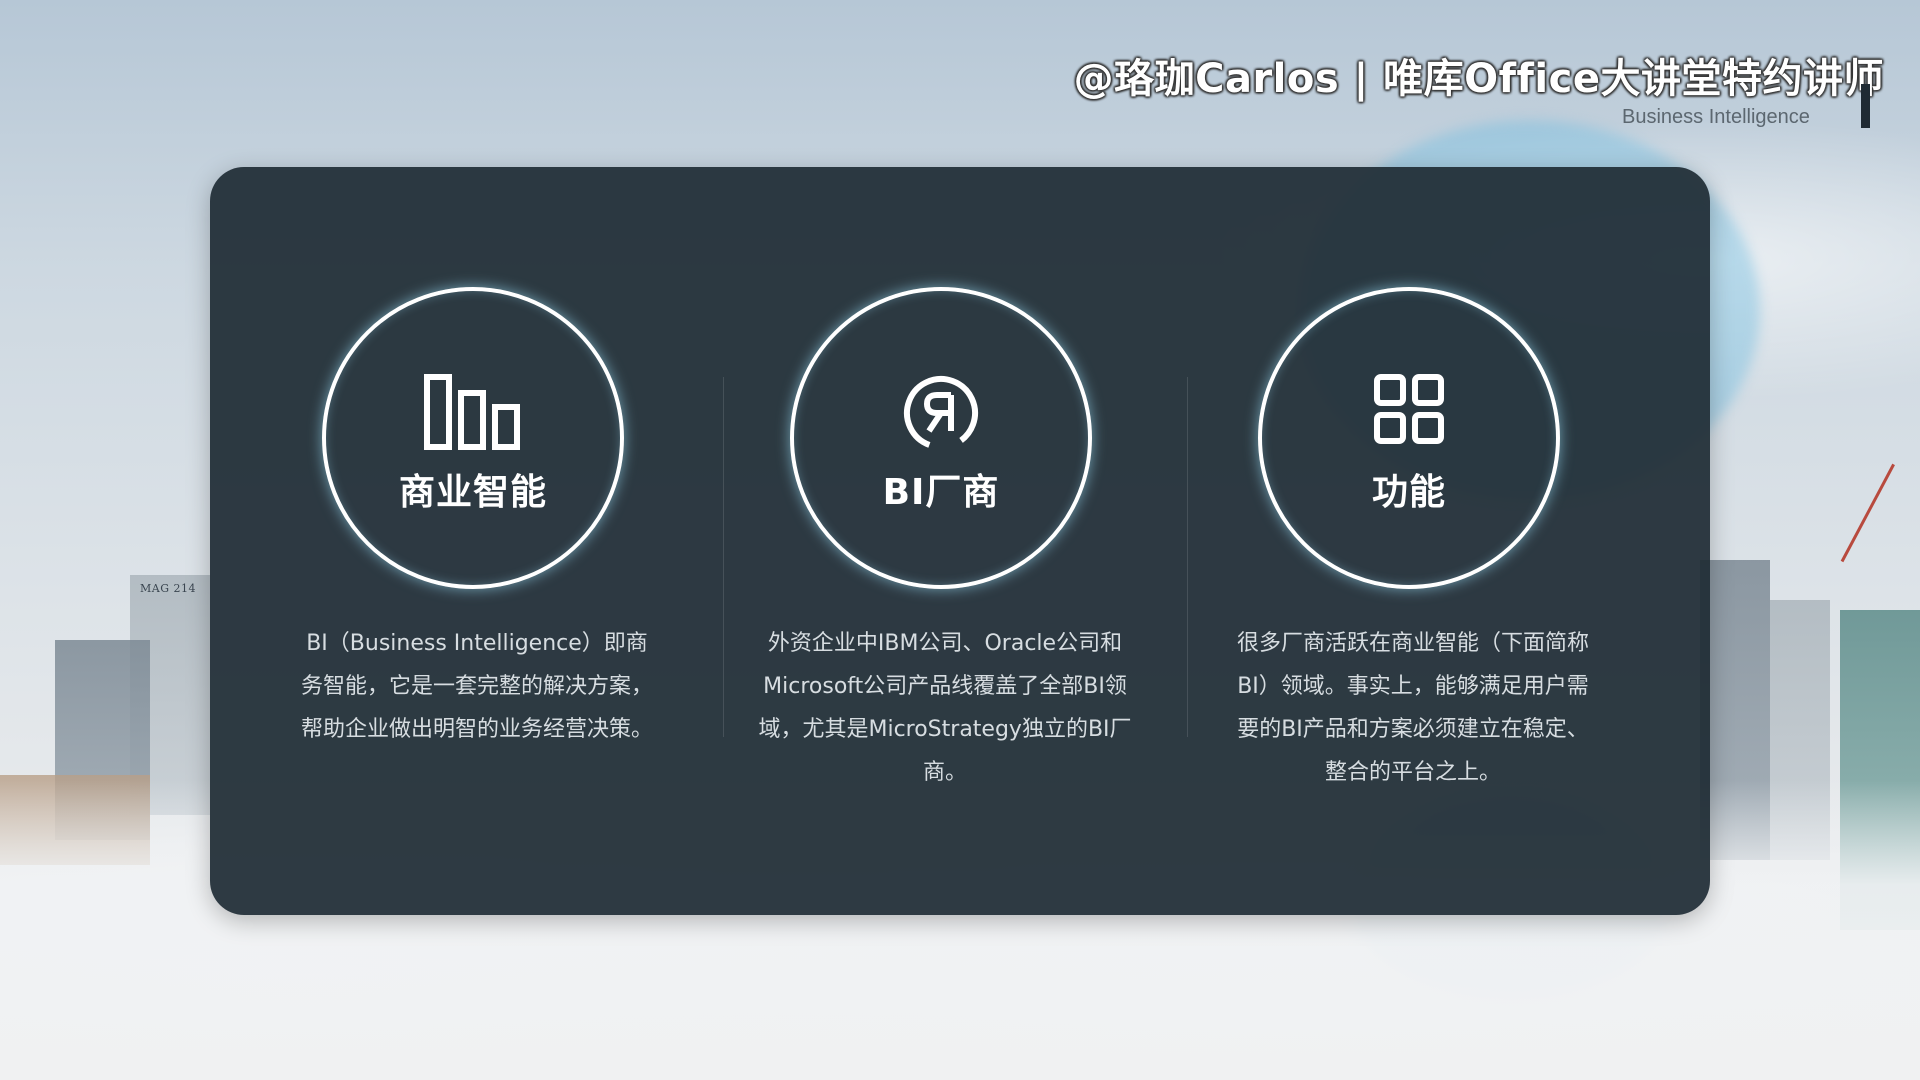 The width and height of the screenshot is (1920, 1080). I want to click on building-sign: MAG 214, so click(168, 588).